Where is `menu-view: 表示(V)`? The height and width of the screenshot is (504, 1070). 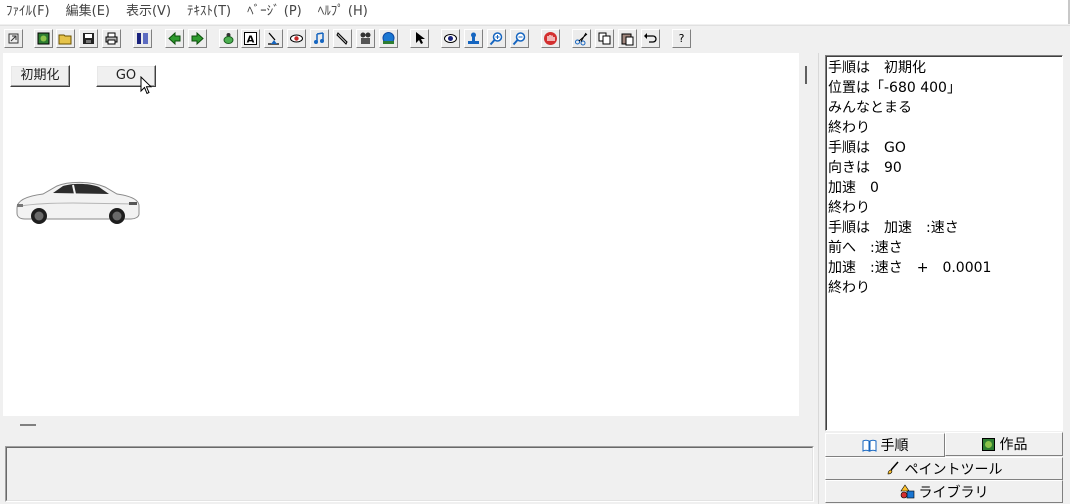 menu-view: 表示(V) is located at coordinates (148, 12).